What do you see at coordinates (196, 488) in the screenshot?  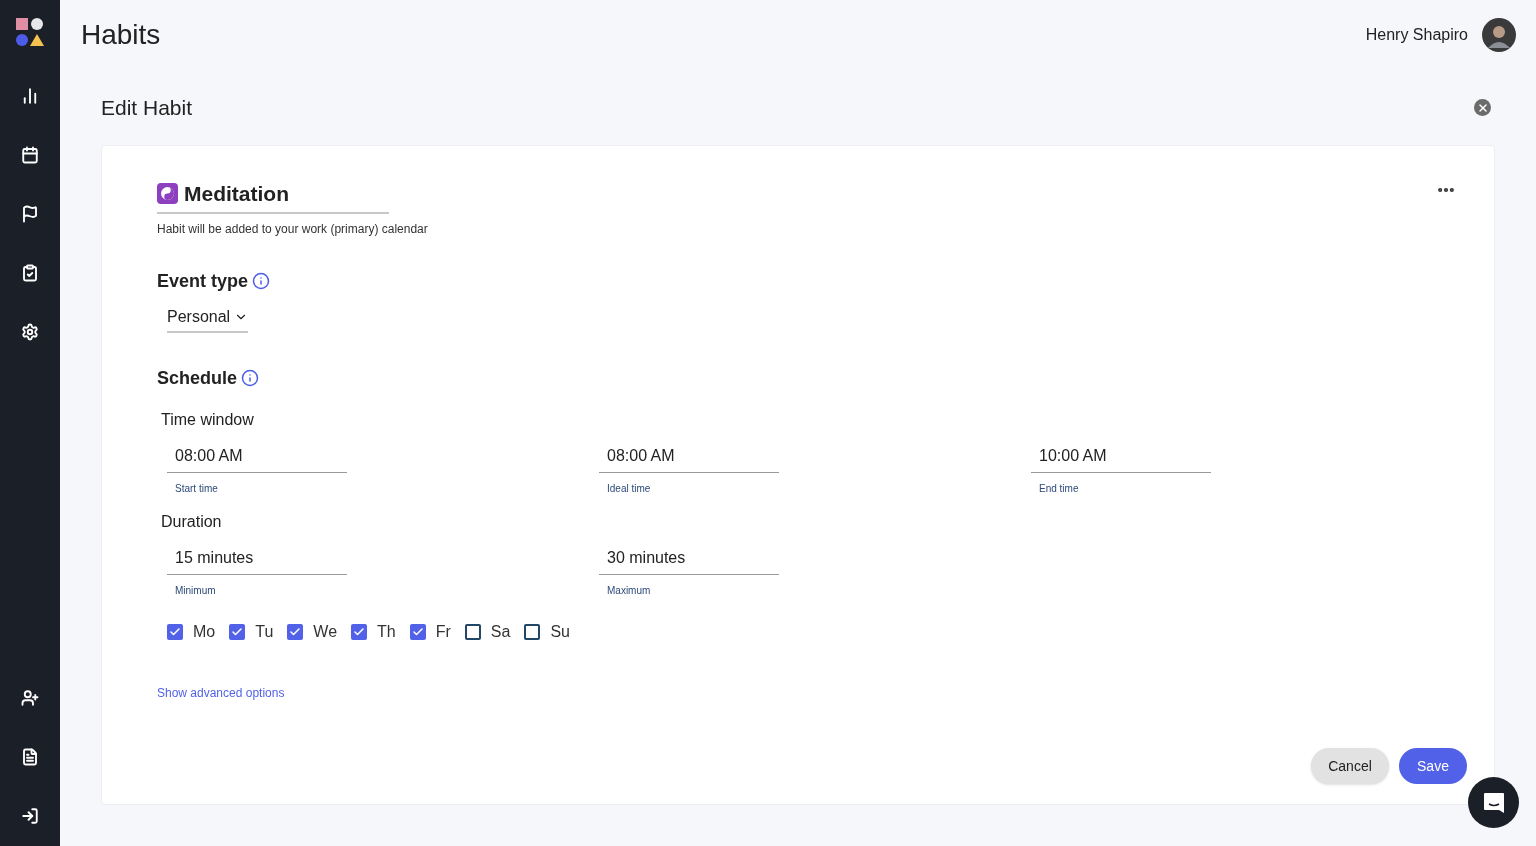 I see `field-caption: Start time` at bounding box center [196, 488].